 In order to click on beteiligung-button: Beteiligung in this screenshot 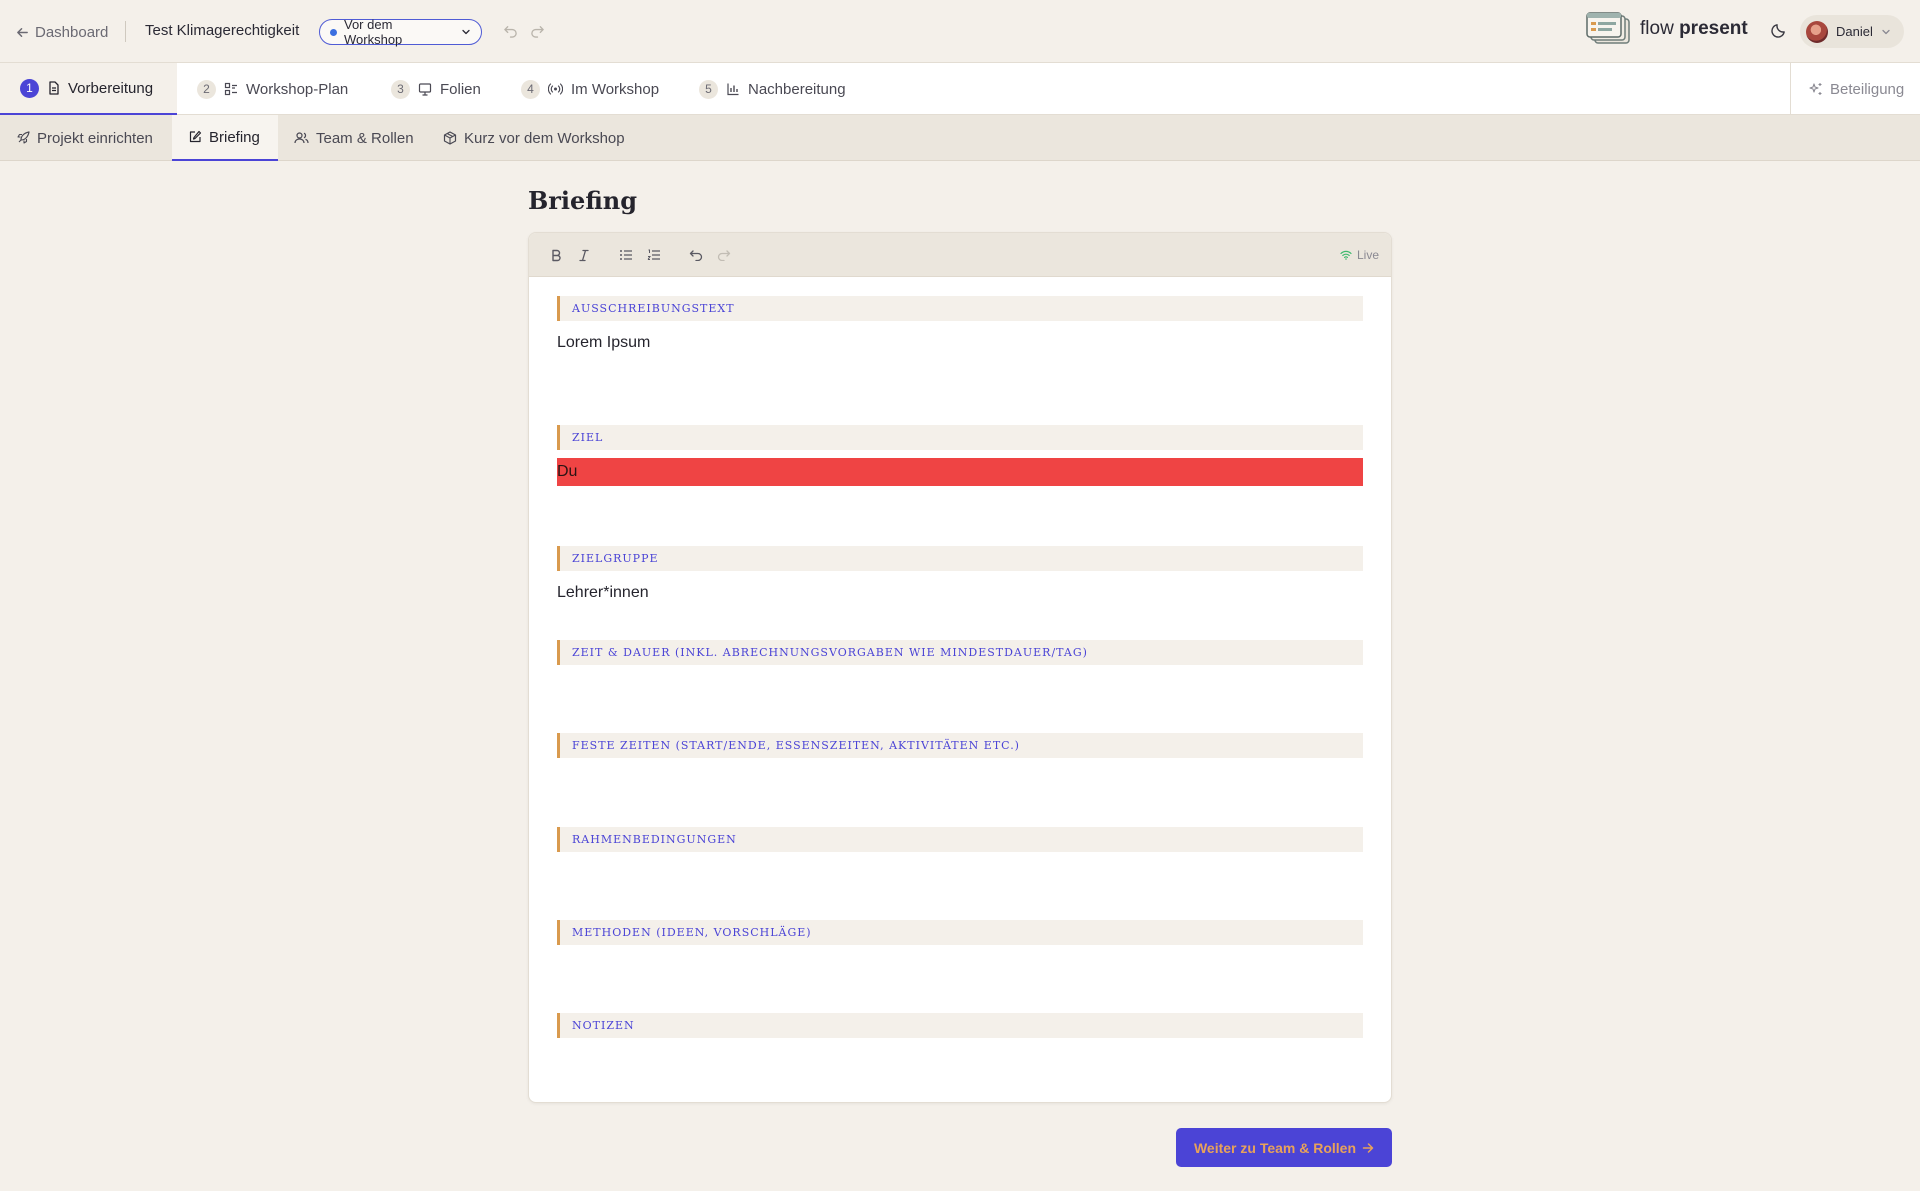, I will do `click(1855, 89)`.